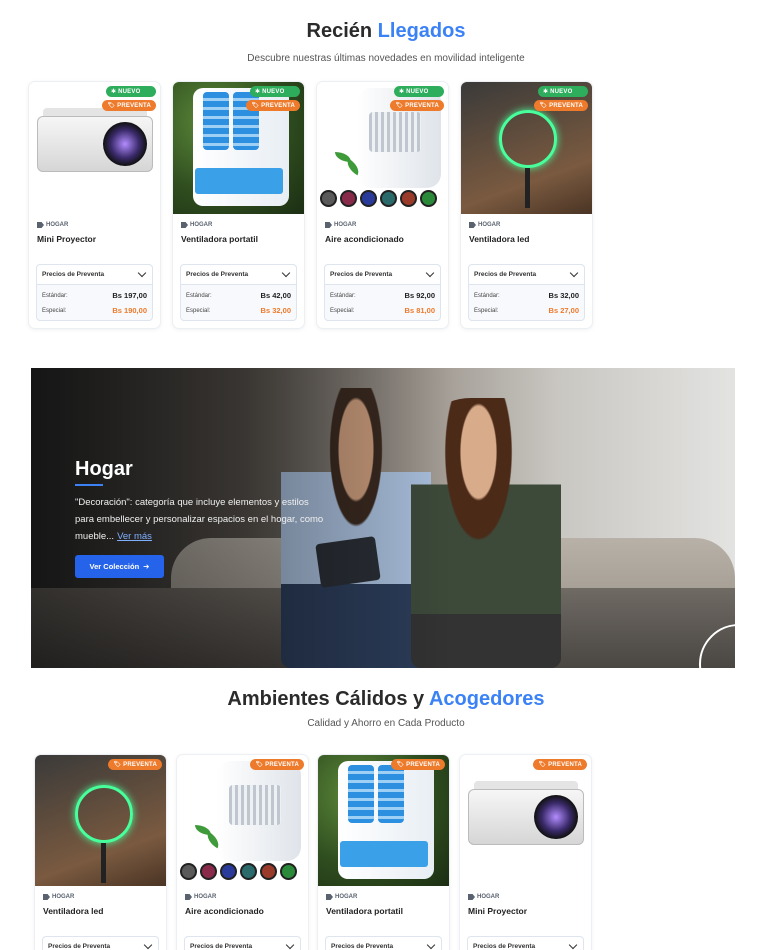 The width and height of the screenshot is (772, 950). I want to click on ver-coleccion-button: Ver Colección ➔, so click(119, 566).